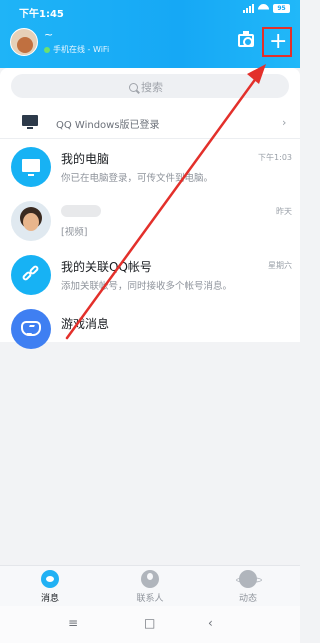 The image size is (320, 643). What do you see at coordinates (106, 267) in the screenshot?
I see `conversation-title: 我的关联QQ帐号` at bounding box center [106, 267].